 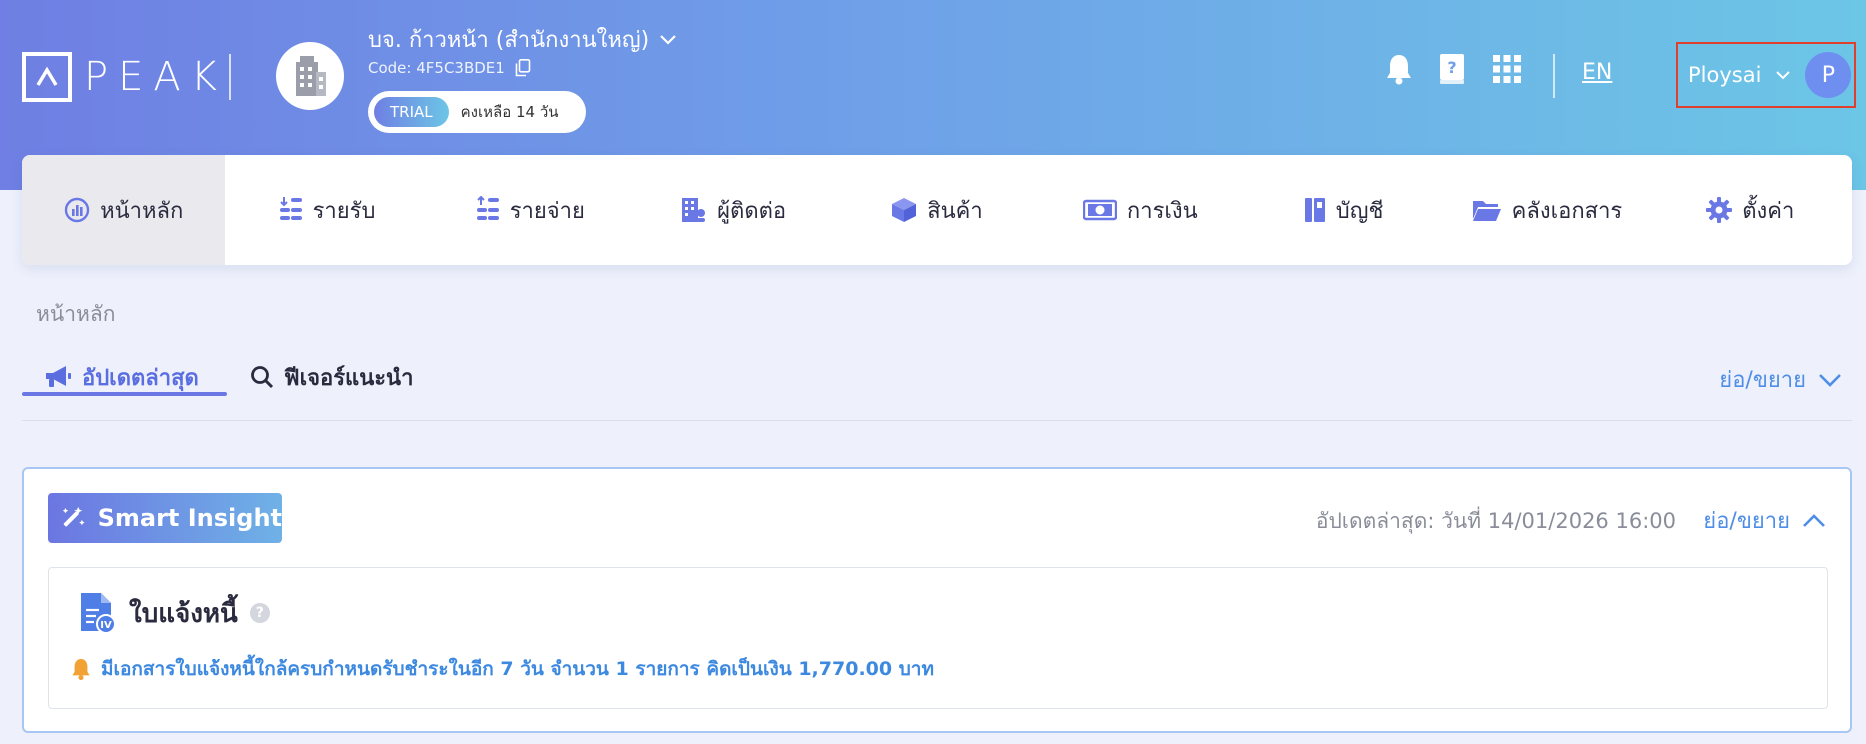 What do you see at coordinates (189, 518) in the screenshot?
I see `smart-insight-label: Smart Insight` at bounding box center [189, 518].